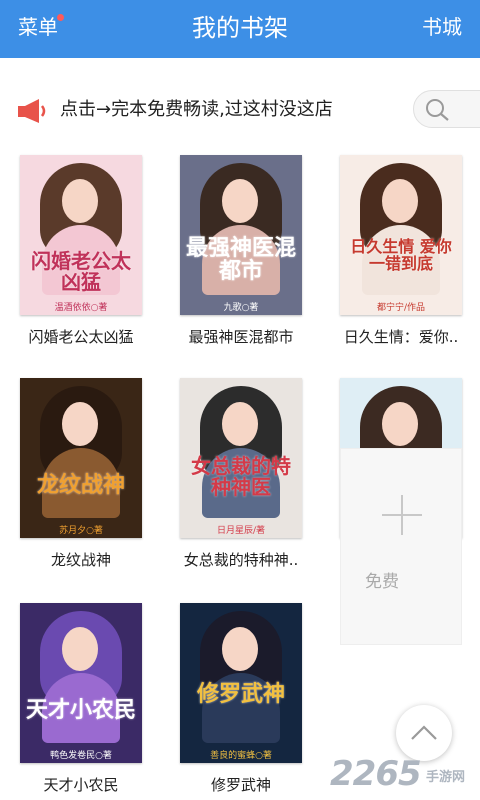  I want to click on page-title: 我的书架, so click(240, 28).